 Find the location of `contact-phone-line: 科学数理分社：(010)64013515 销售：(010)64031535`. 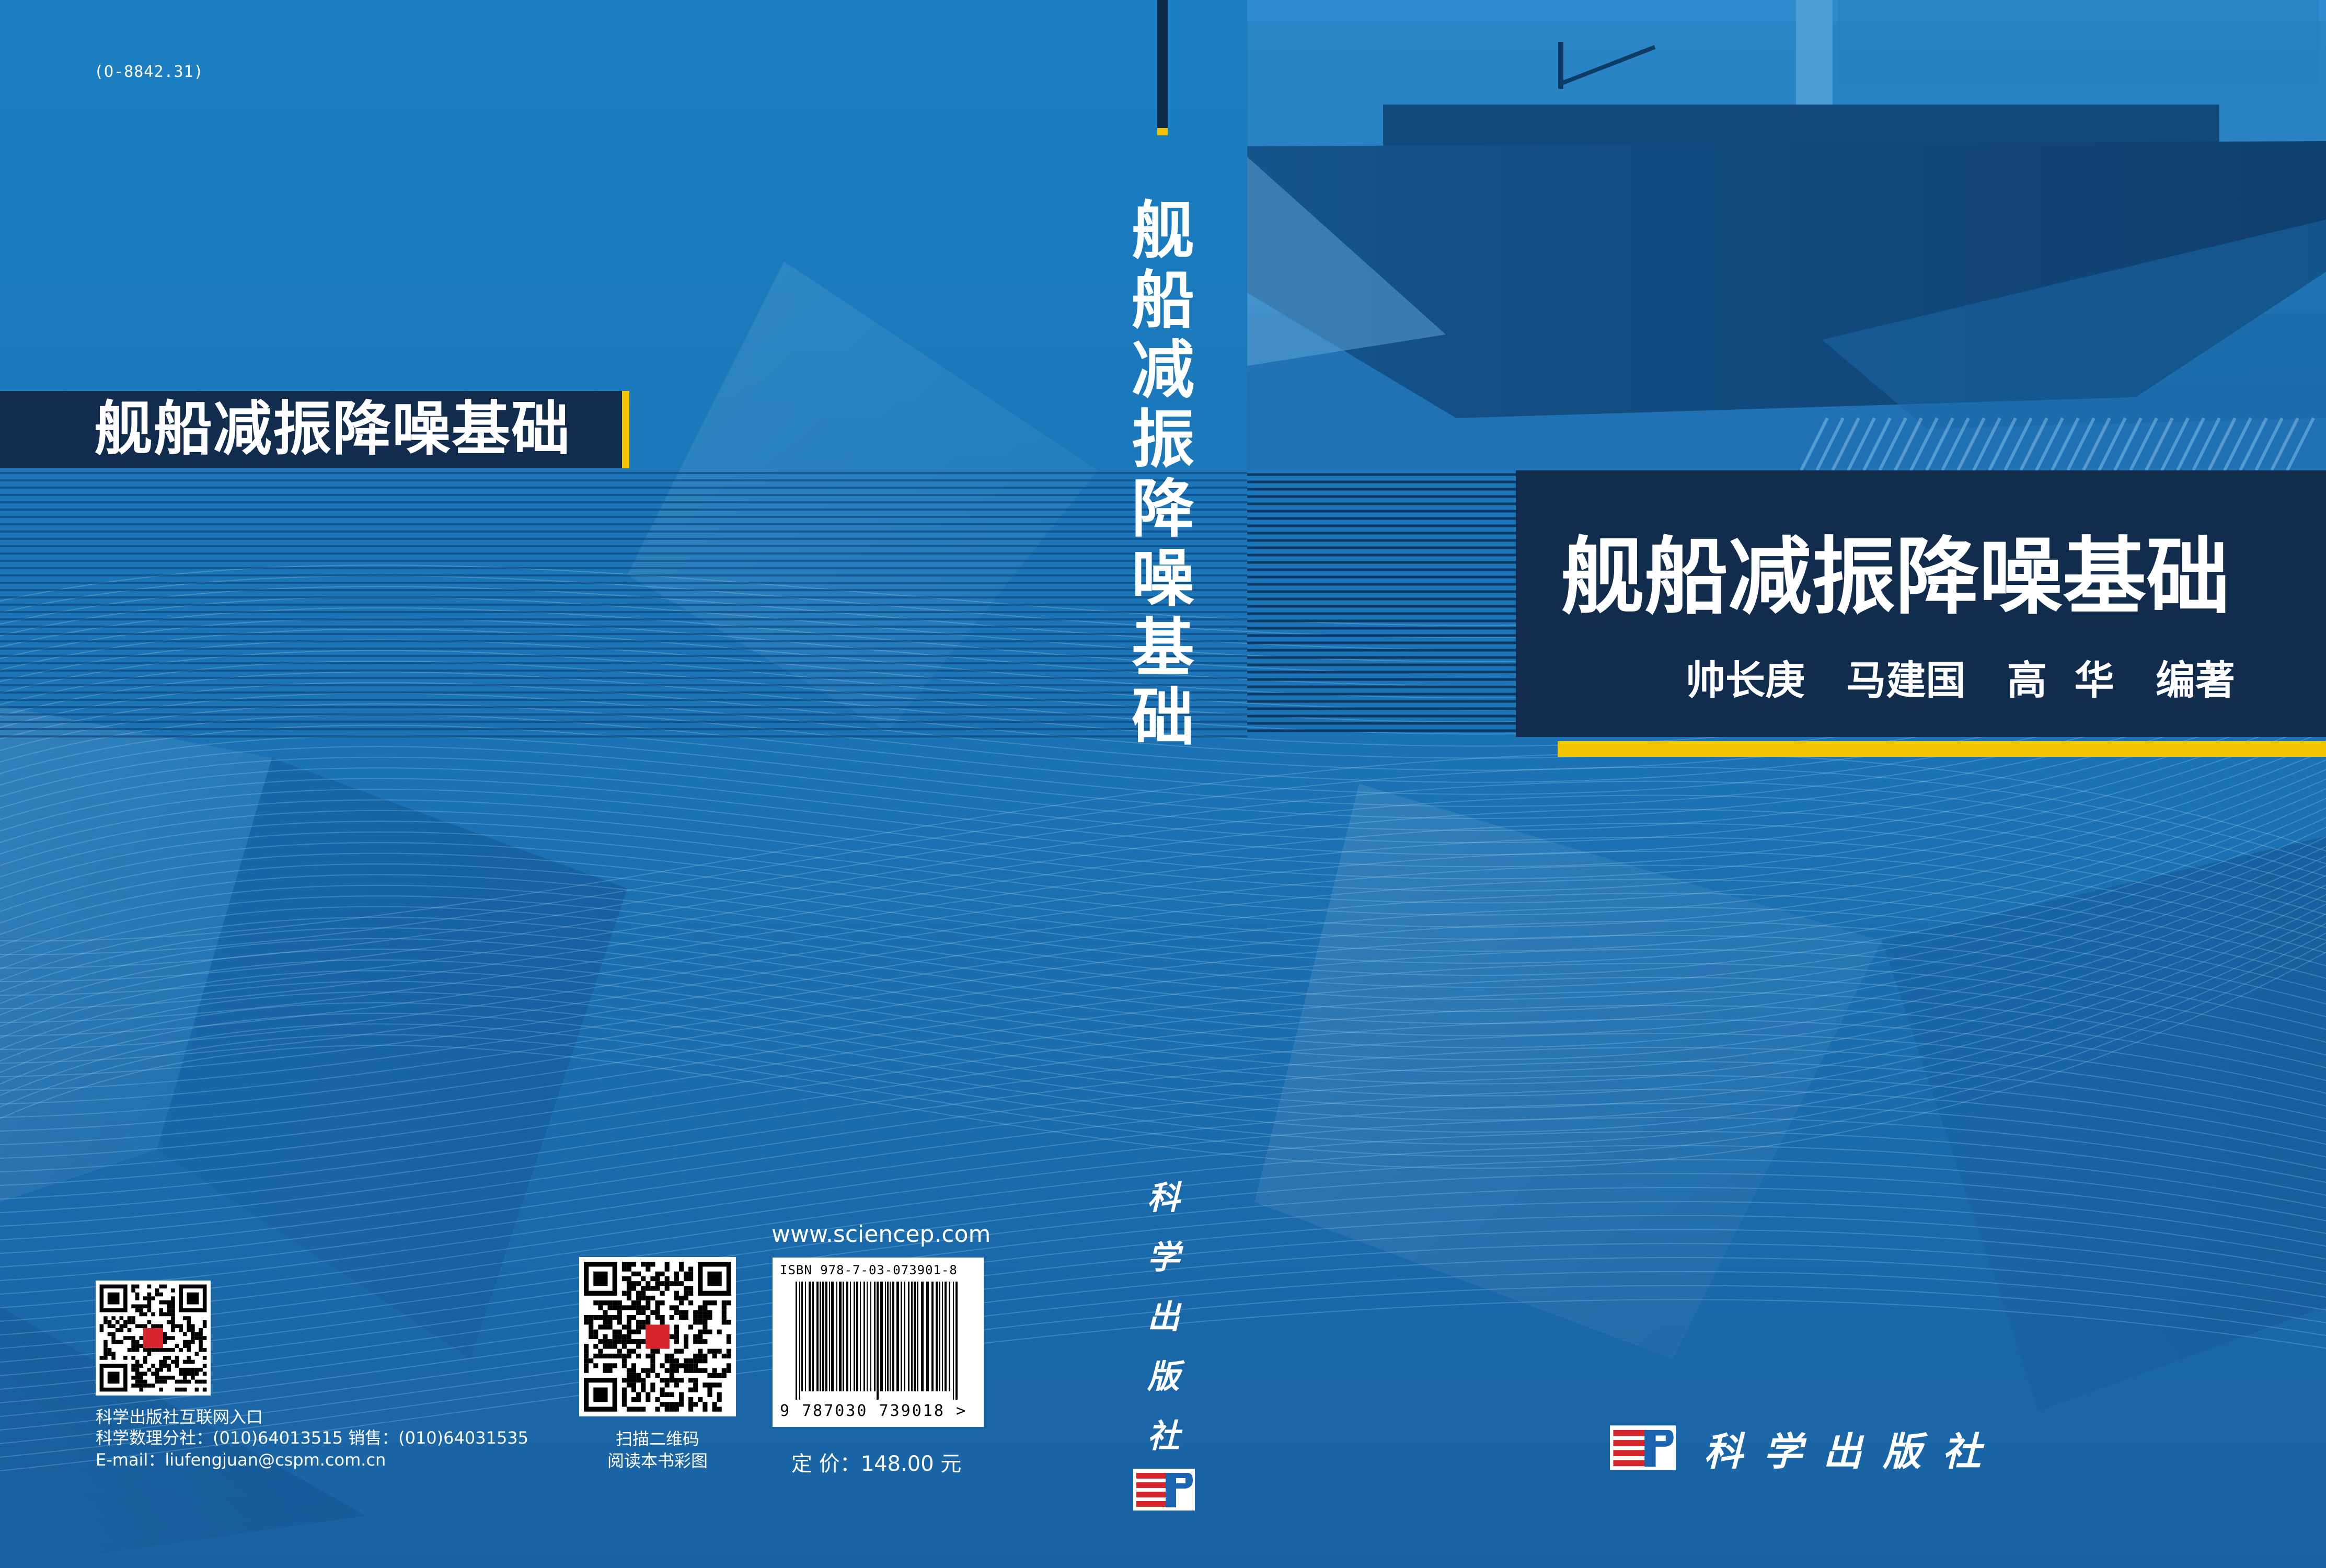

contact-phone-line: 科学数理分社：(010)64013515 销售：(010)64031535 is located at coordinates (312, 1438).